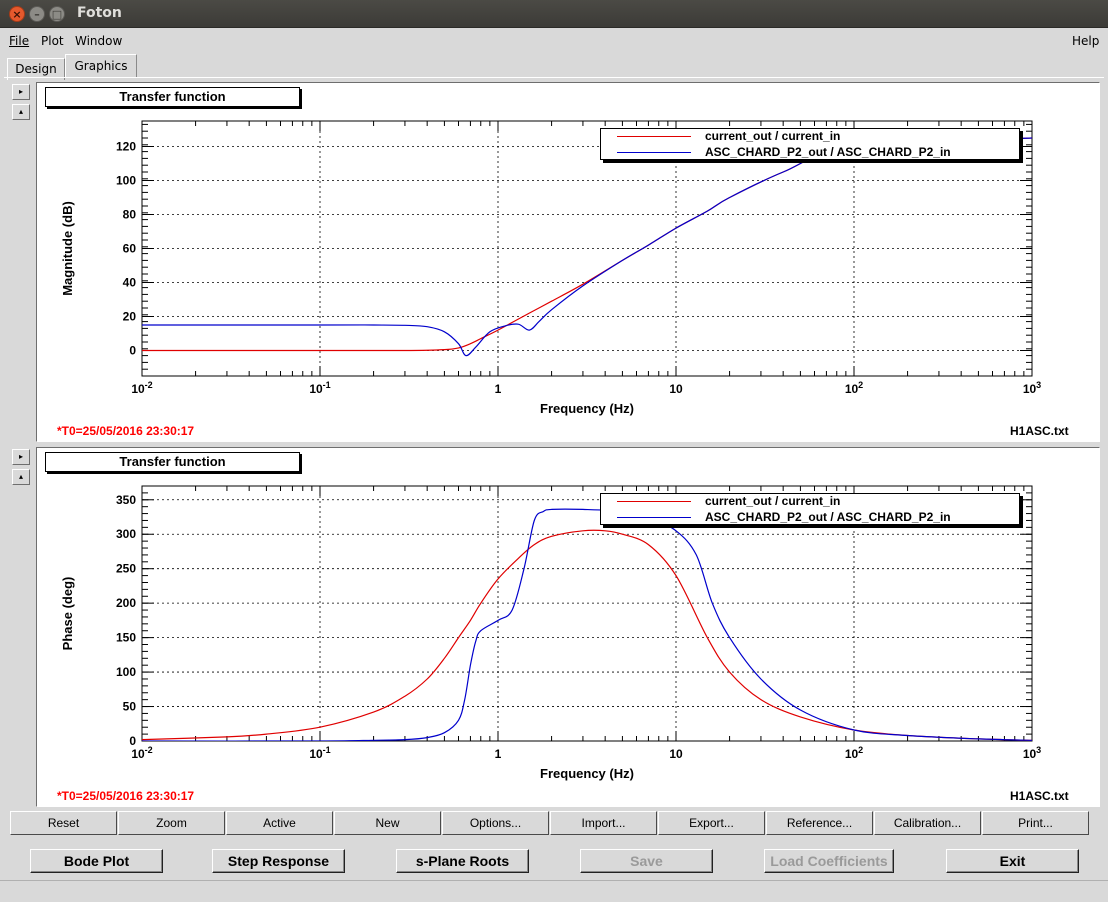  I want to click on y-tick-label: 20, so click(130, 317).